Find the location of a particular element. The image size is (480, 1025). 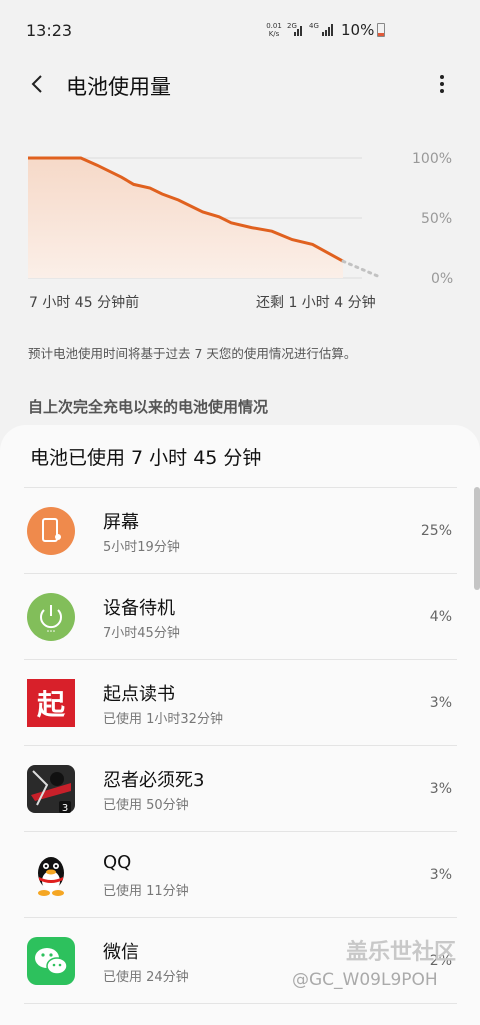

wechat-icon is located at coordinates (51, 961).